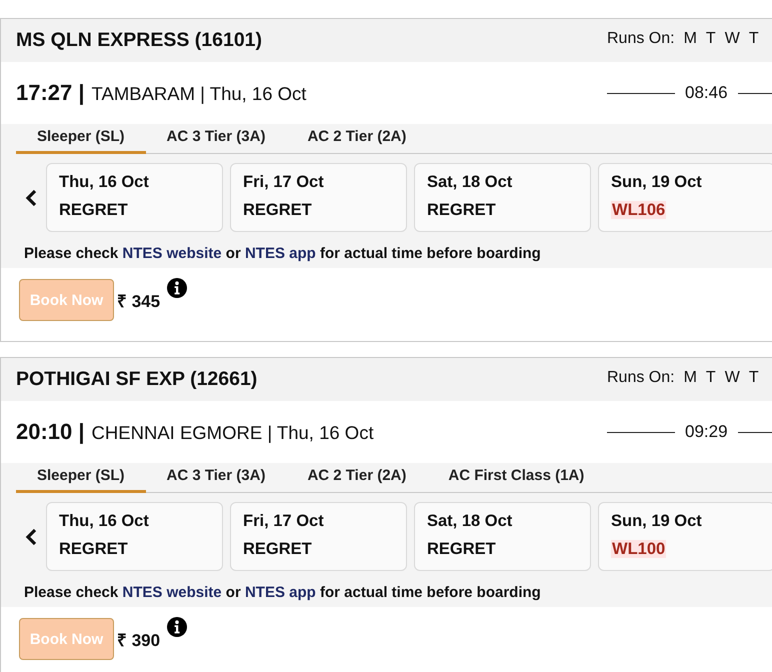  I want to click on departure-time: 20:10 |, so click(50, 432).